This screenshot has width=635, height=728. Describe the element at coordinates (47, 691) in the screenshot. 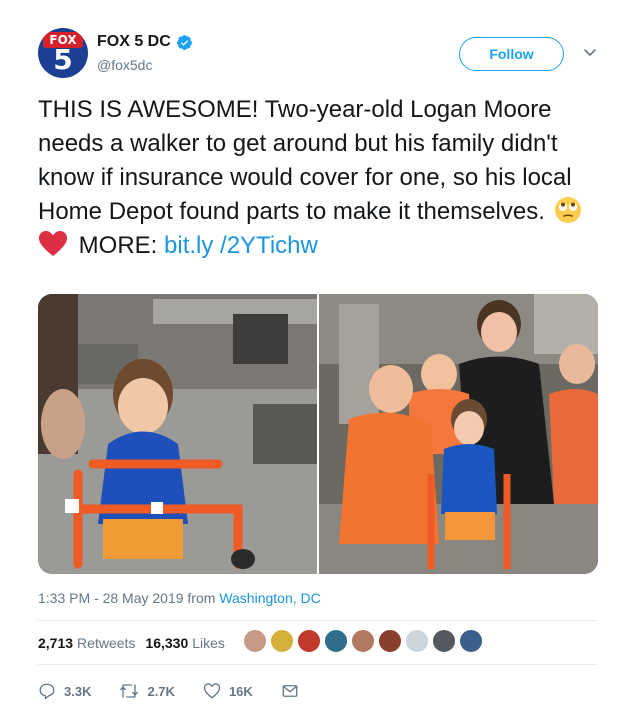

I see `reply-icon` at that location.